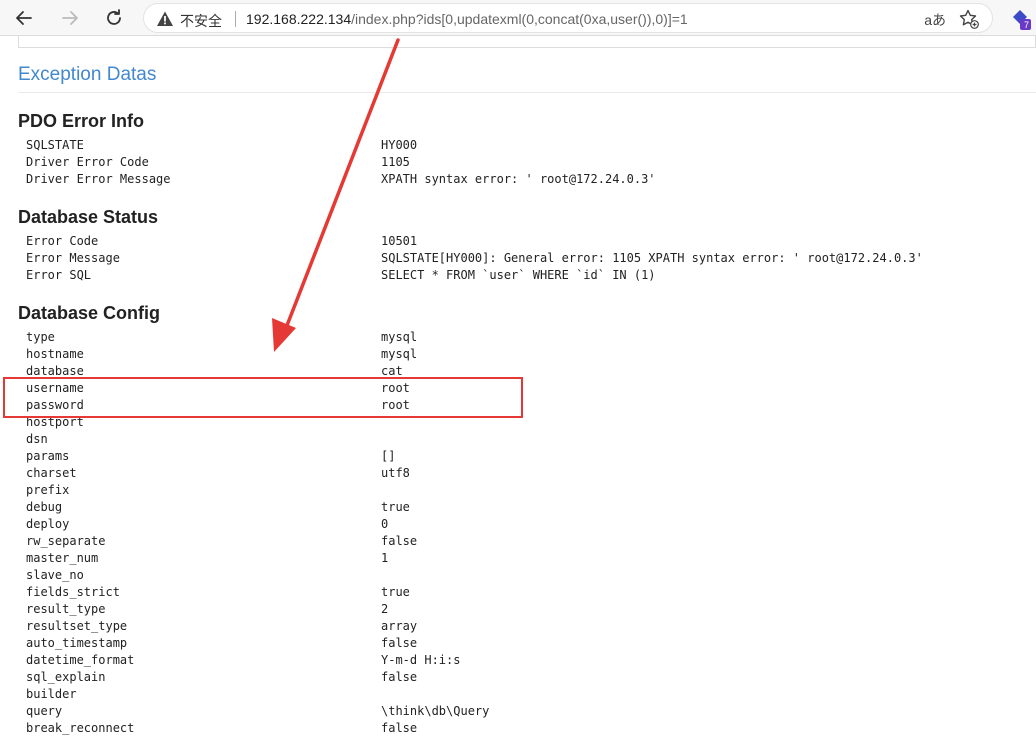 The image size is (1036, 755). I want to click on table-row: SQLSTATE HY000, so click(526, 145).